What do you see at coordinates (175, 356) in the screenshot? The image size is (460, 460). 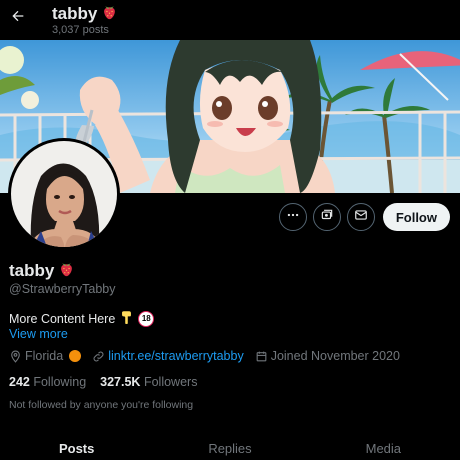 I see `website-link: linktr.ee/strawberrytabby` at bounding box center [175, 356].